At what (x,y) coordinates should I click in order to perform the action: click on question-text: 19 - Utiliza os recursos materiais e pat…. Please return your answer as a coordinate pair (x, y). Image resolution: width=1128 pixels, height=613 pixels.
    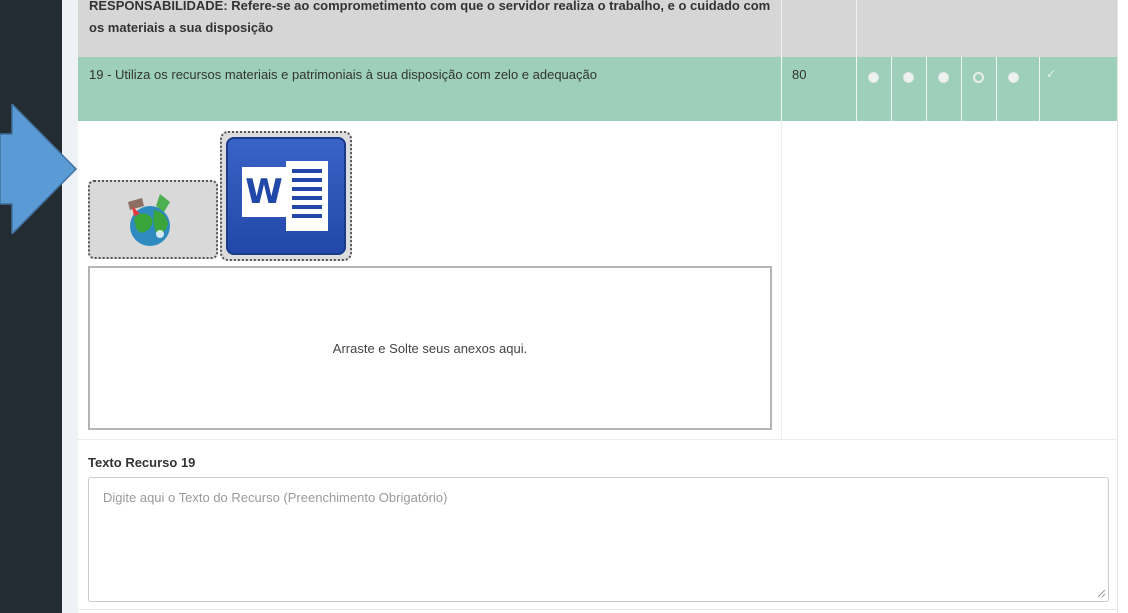
    Looking at the image, I should click on (343, 74).